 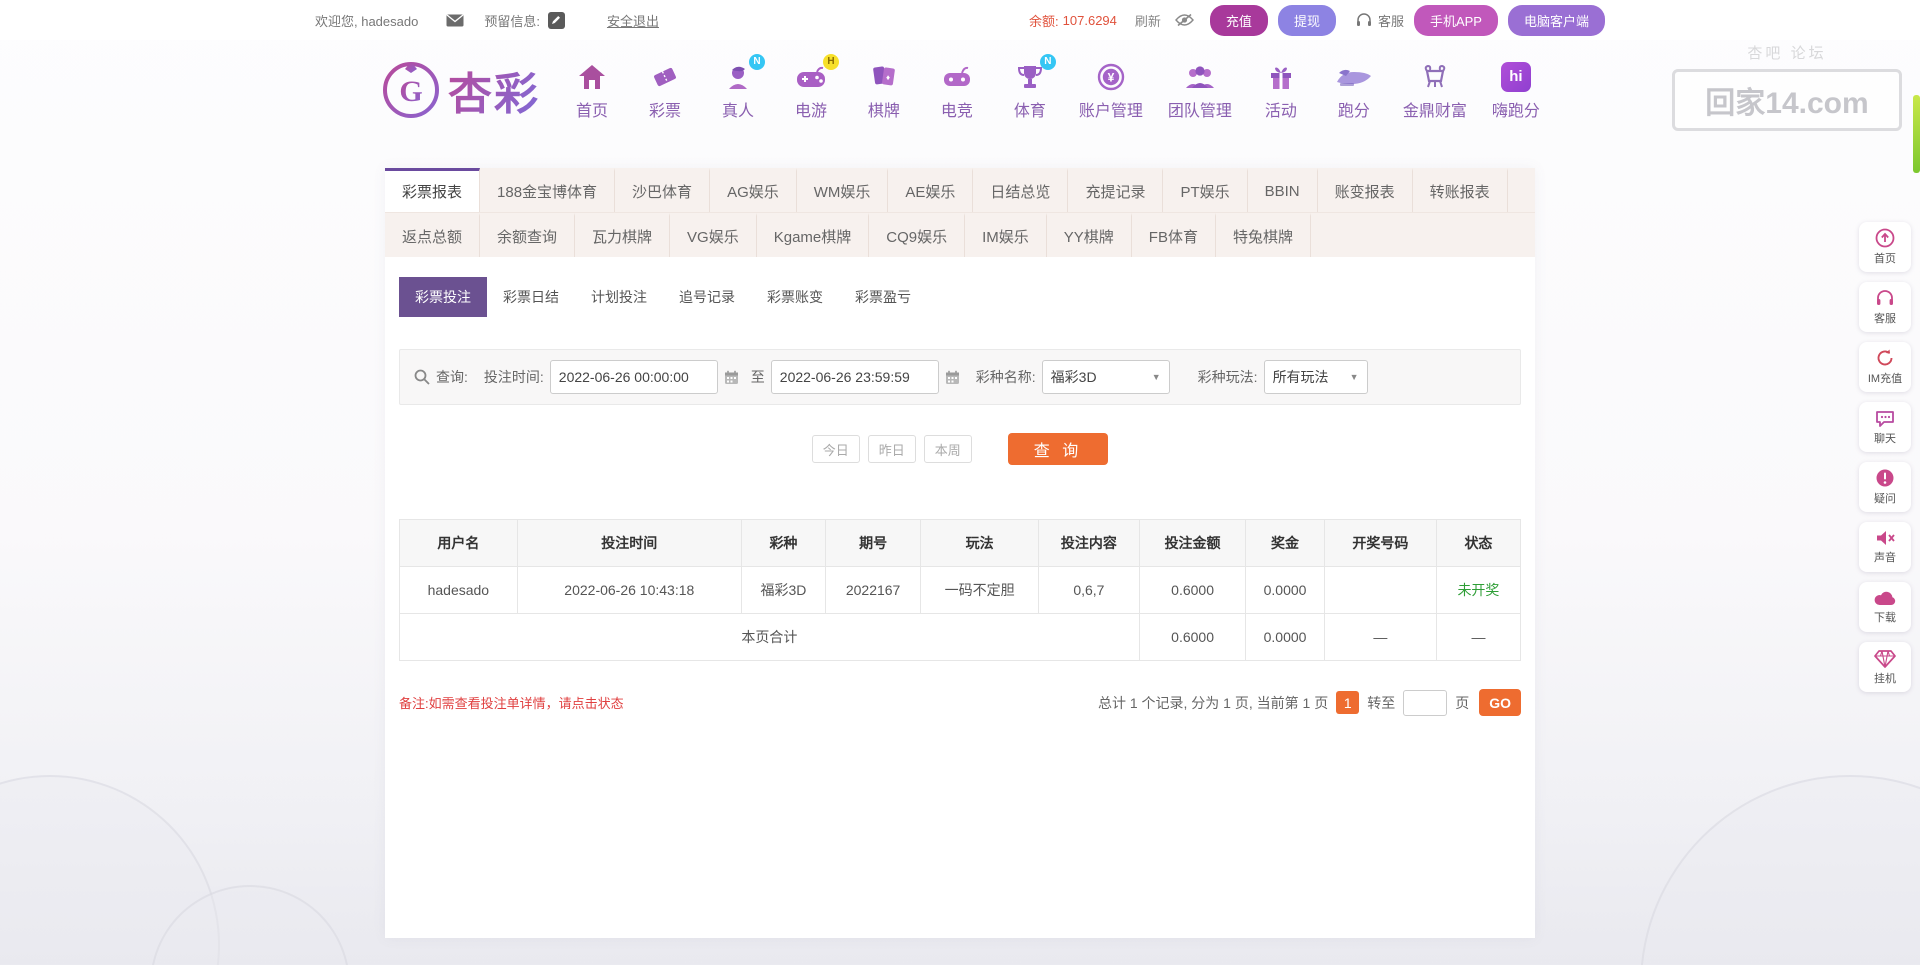 I want to click on col-prize: 奖金, so click(x=1285, y=543).